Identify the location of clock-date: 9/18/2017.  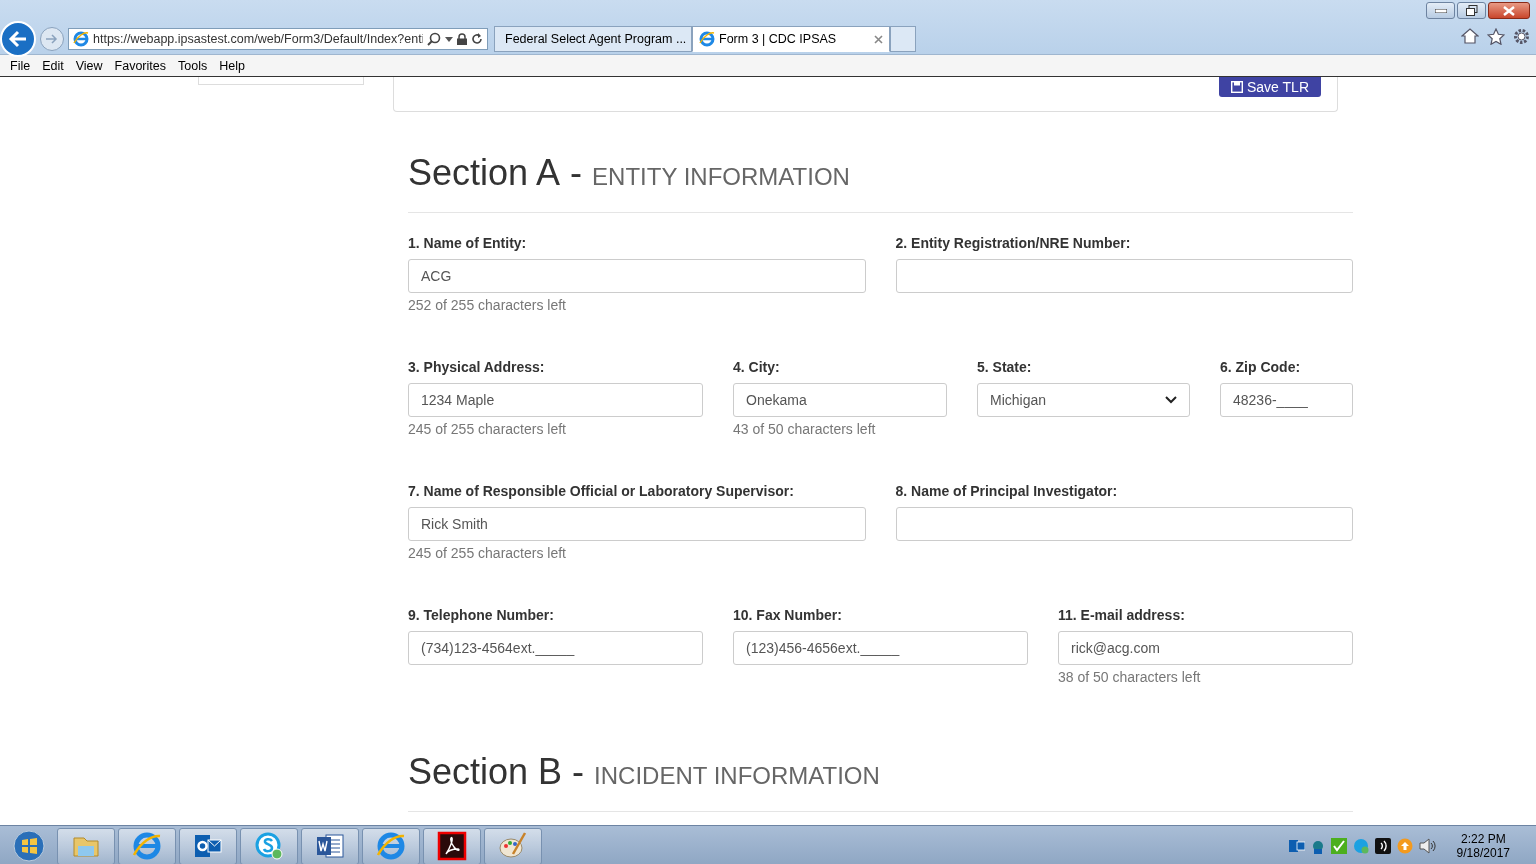
(1483, 853).